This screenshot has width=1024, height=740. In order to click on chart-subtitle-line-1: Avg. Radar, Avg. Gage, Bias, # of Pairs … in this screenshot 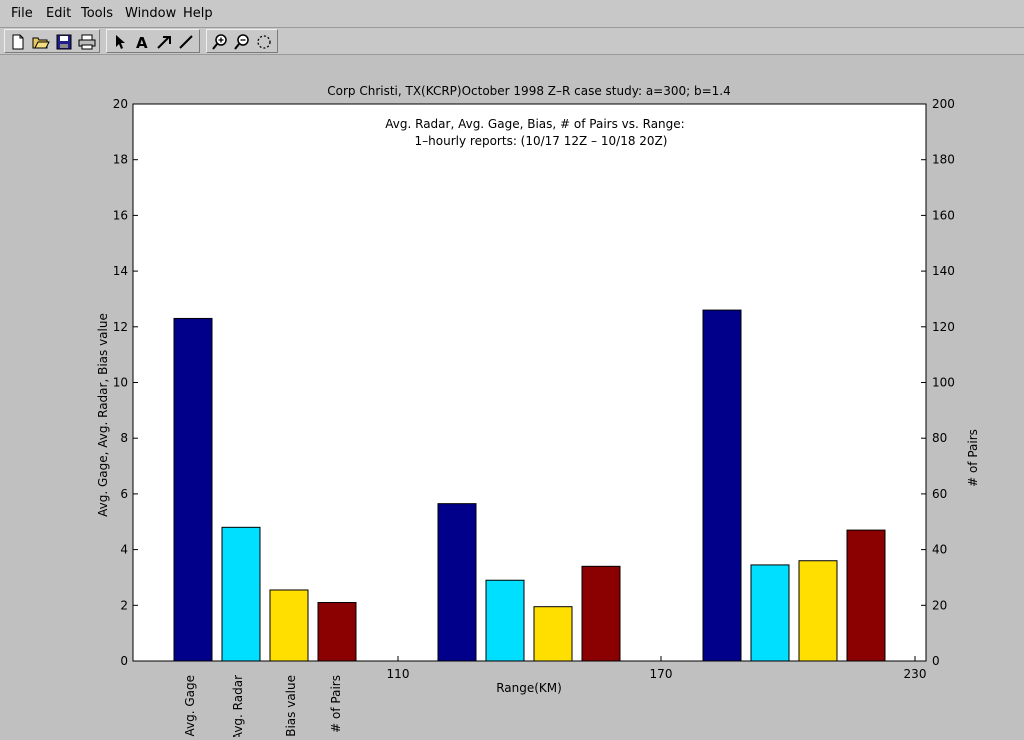, I will do `click(534, 124)`.